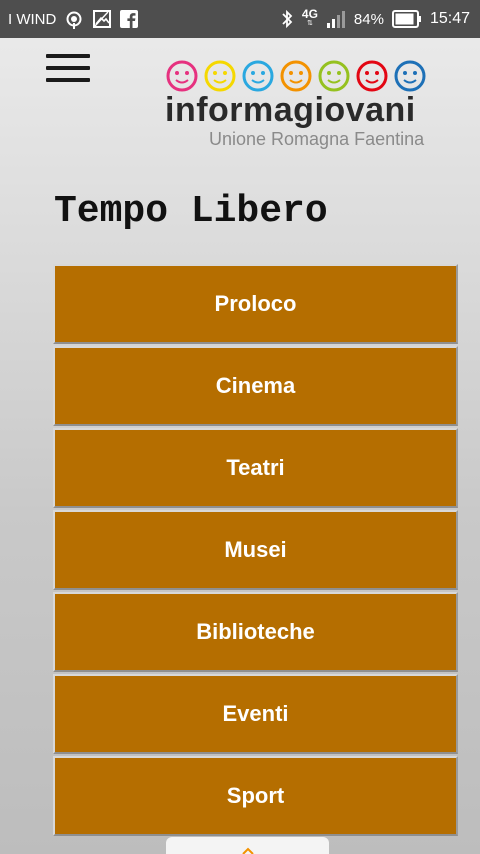 The height and width of the screenshot is (854, 480). I want to click on logo-faces, so click(305, 76).